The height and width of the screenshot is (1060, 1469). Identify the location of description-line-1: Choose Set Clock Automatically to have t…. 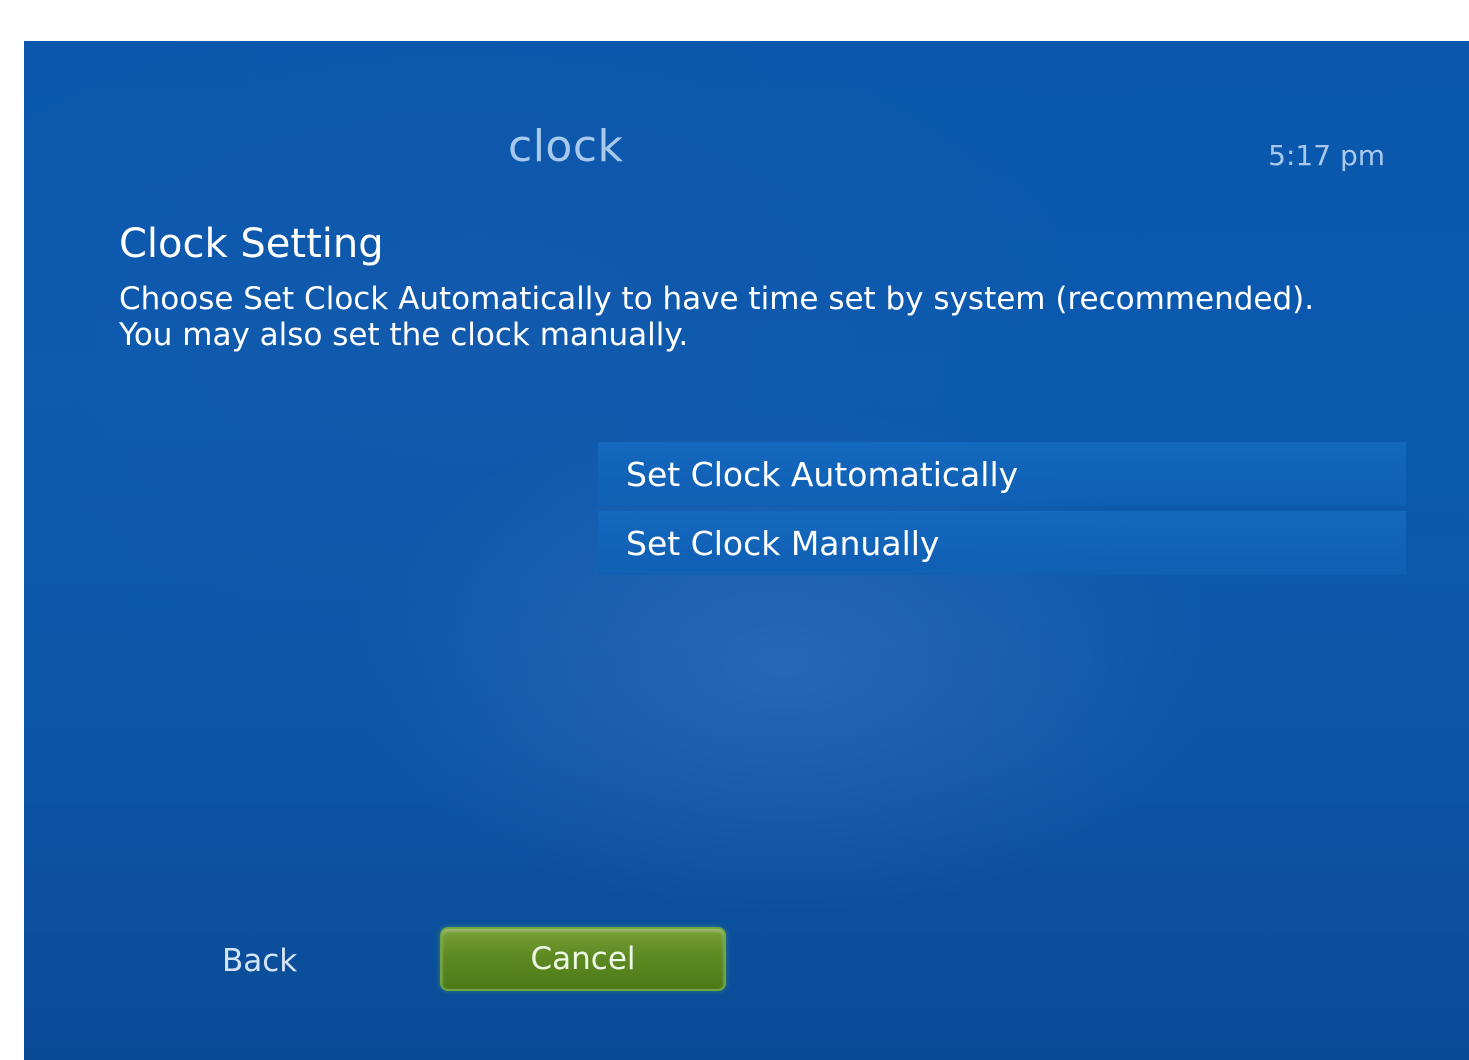
(717, 299).